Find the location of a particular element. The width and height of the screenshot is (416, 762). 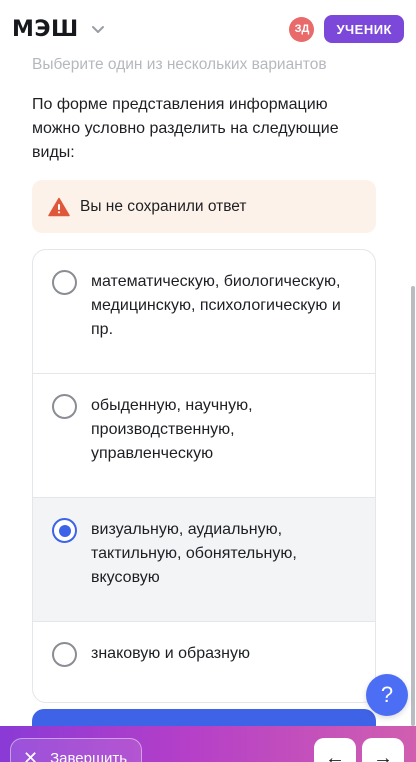

scrollbar is located at coordinates (413, 410).